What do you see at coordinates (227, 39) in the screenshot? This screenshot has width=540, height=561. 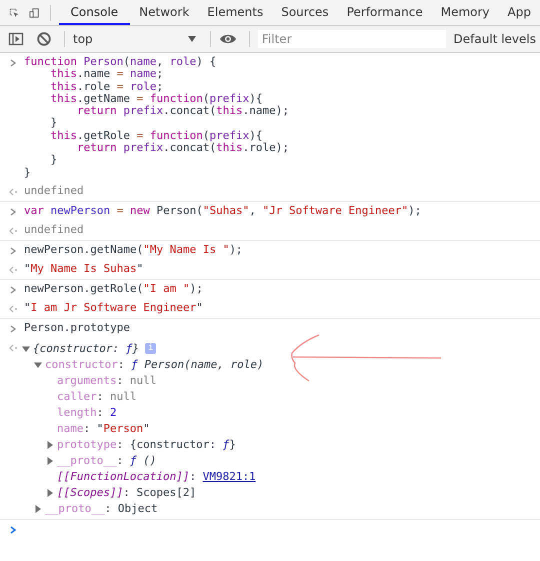 I see `eye-icon` at bounding box center [227, 39].